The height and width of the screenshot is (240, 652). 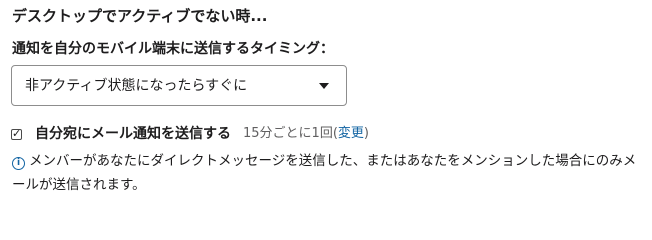 What do you see at coordinates (133, 134) in the screenshot?
I see `email-notification-label: 自分宛にメール通知を送信する` at bounding box center [133, 134].